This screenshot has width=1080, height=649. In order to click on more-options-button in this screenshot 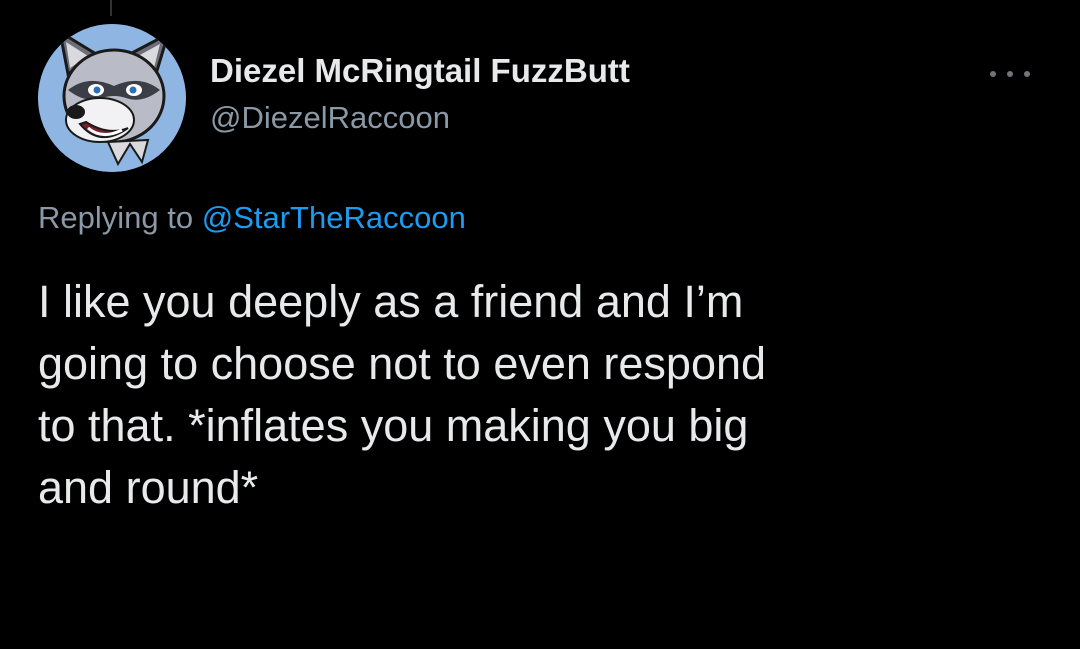, I will do `click(1010, 74)`.